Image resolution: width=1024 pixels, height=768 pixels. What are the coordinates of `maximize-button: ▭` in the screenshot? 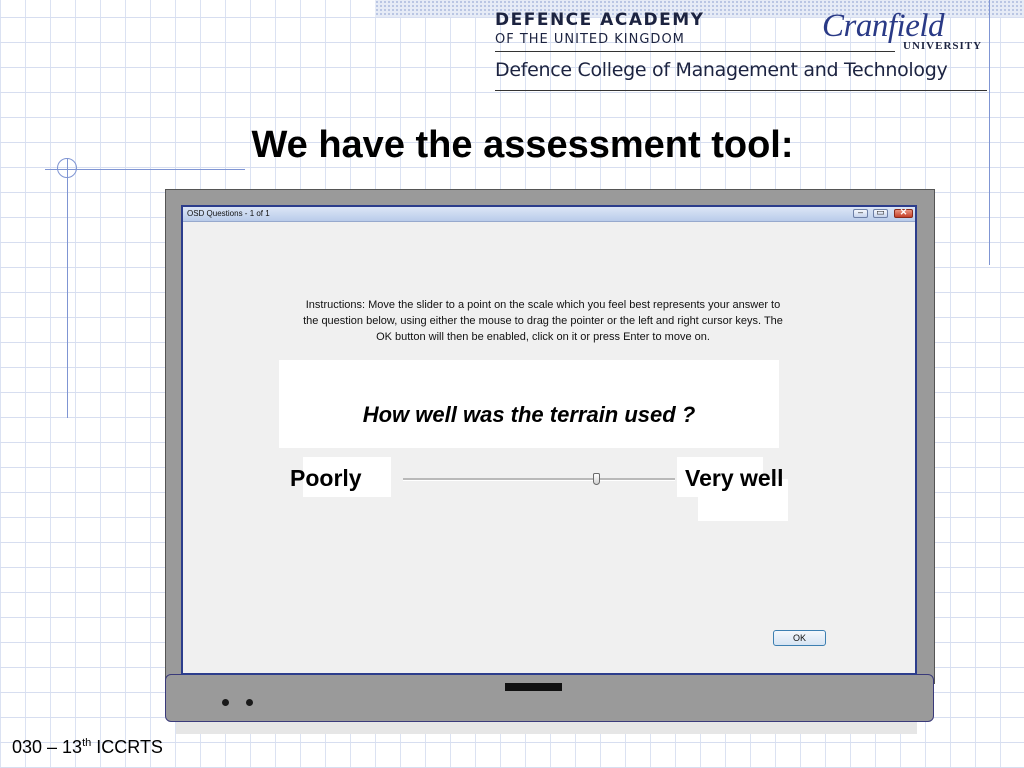 It's located at (880, 212).